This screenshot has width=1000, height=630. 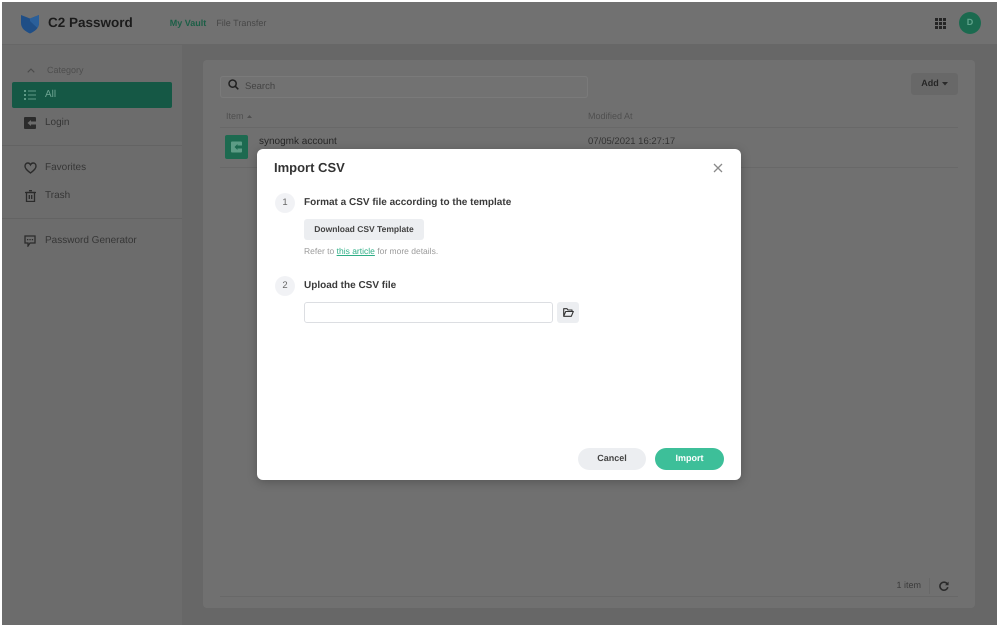 I want to click on folder-icon, so click(x=568, y=312).